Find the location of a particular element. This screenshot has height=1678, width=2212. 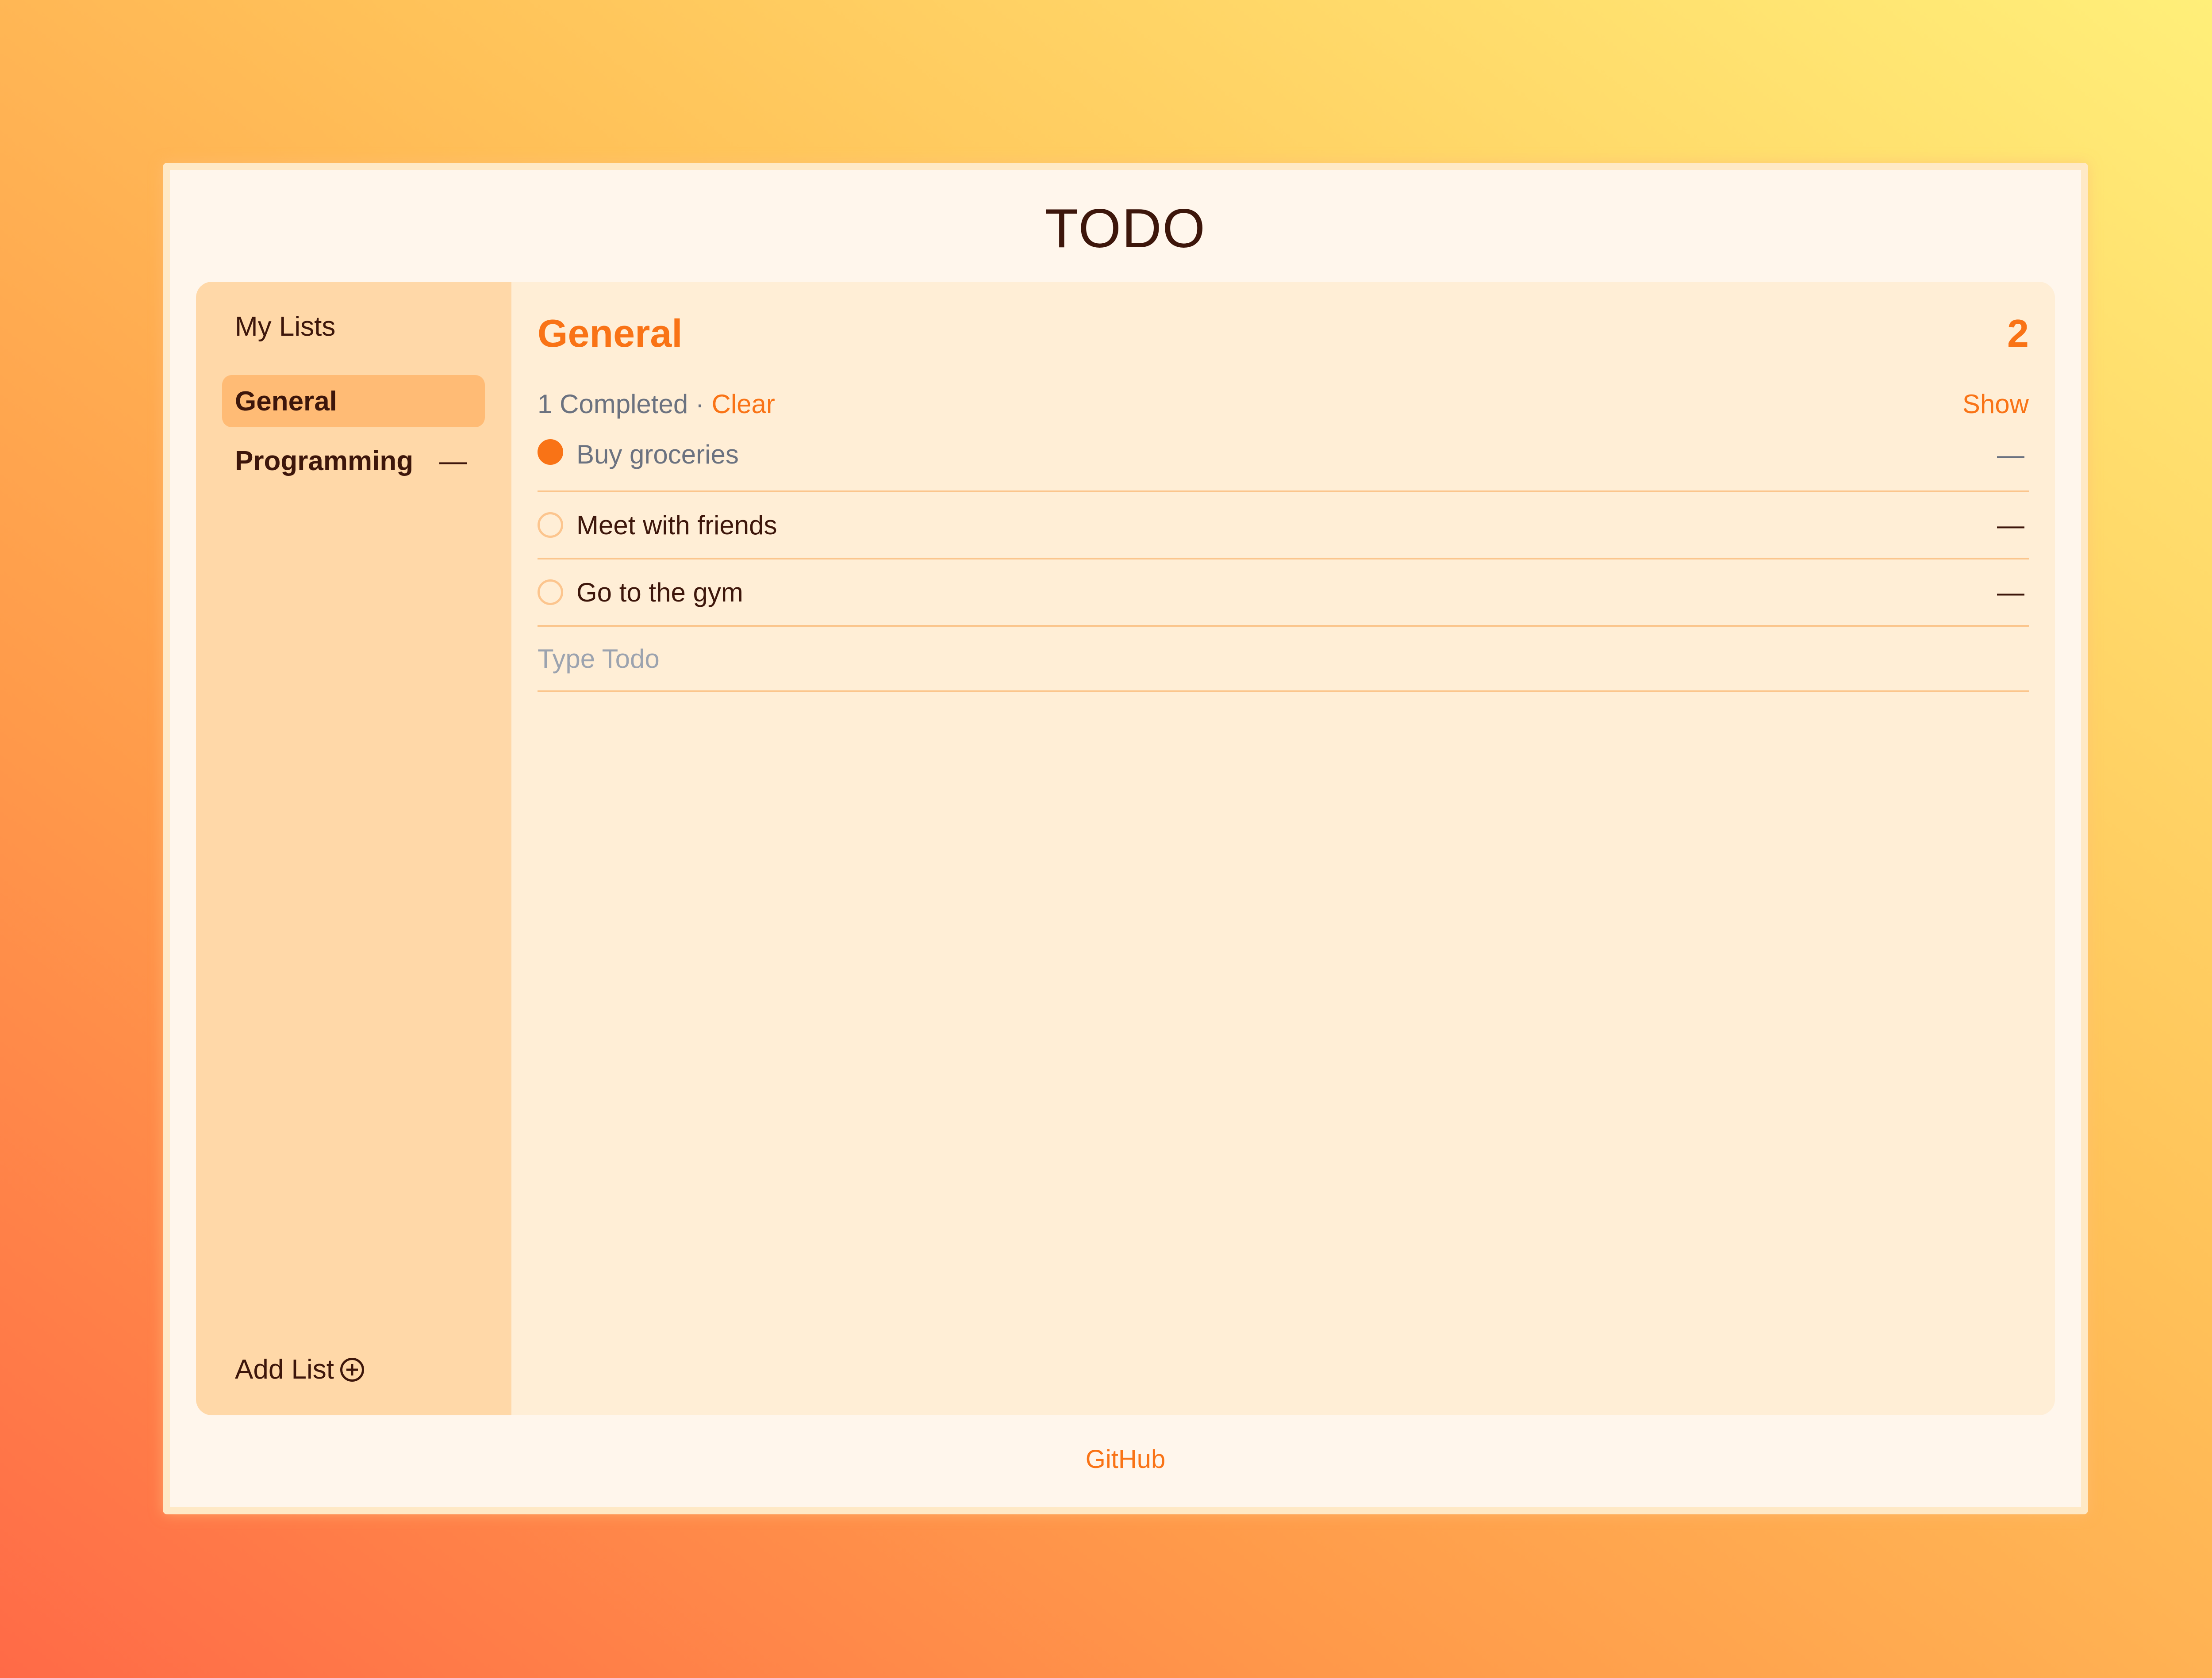

app-title: TODO is located at coordinates (1126, 228).